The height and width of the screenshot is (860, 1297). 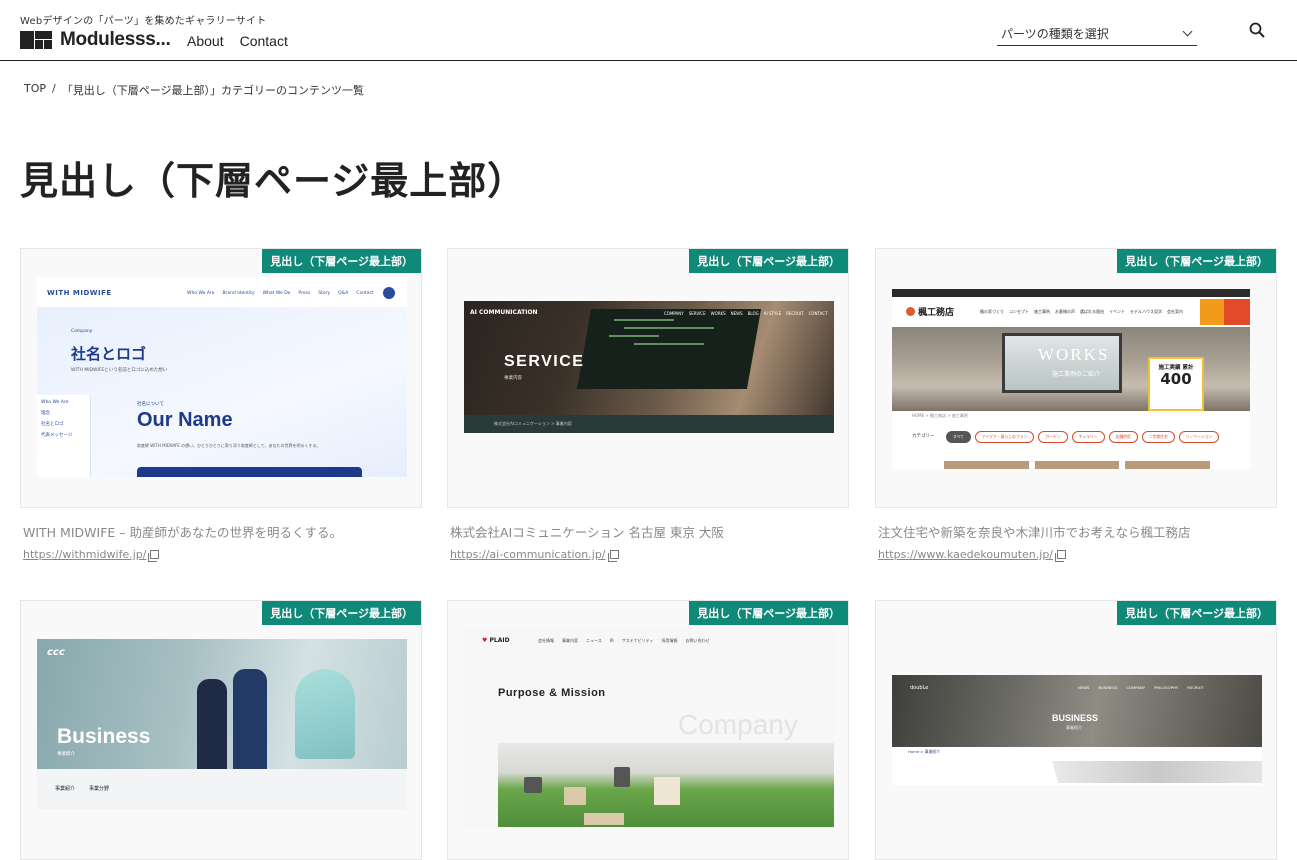 What do you see at coordinates (185, 420) in the screenshot?
I see `preview-big-heading: Our Name` at bounding box center [185, 420].